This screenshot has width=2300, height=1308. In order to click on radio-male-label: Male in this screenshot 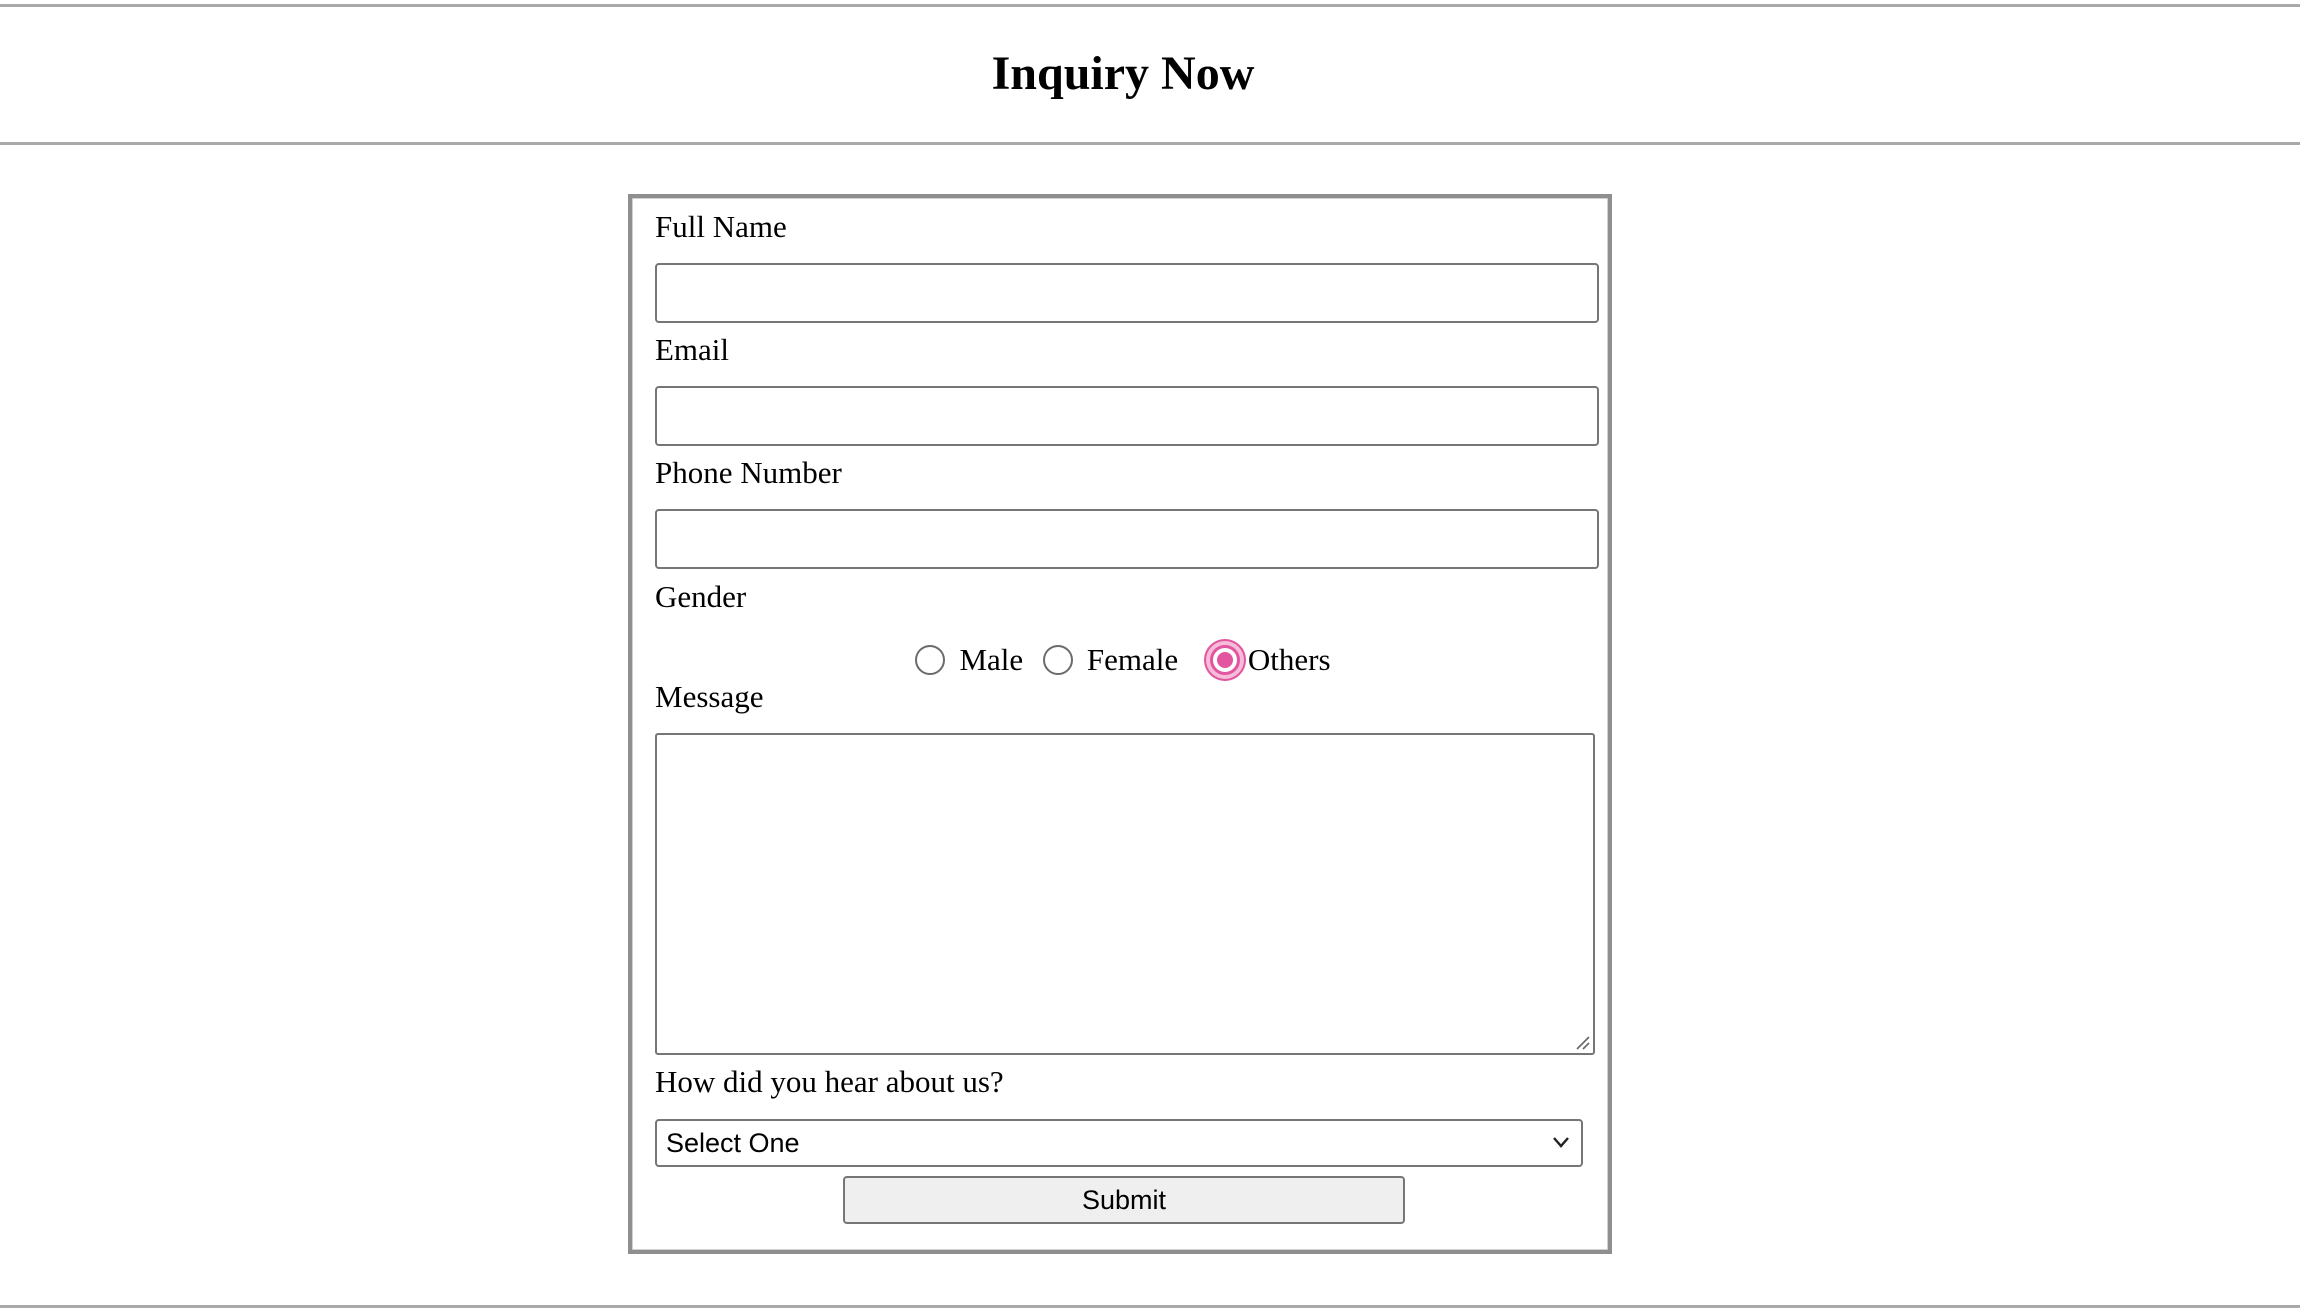, I will do `click(991, 659)`.